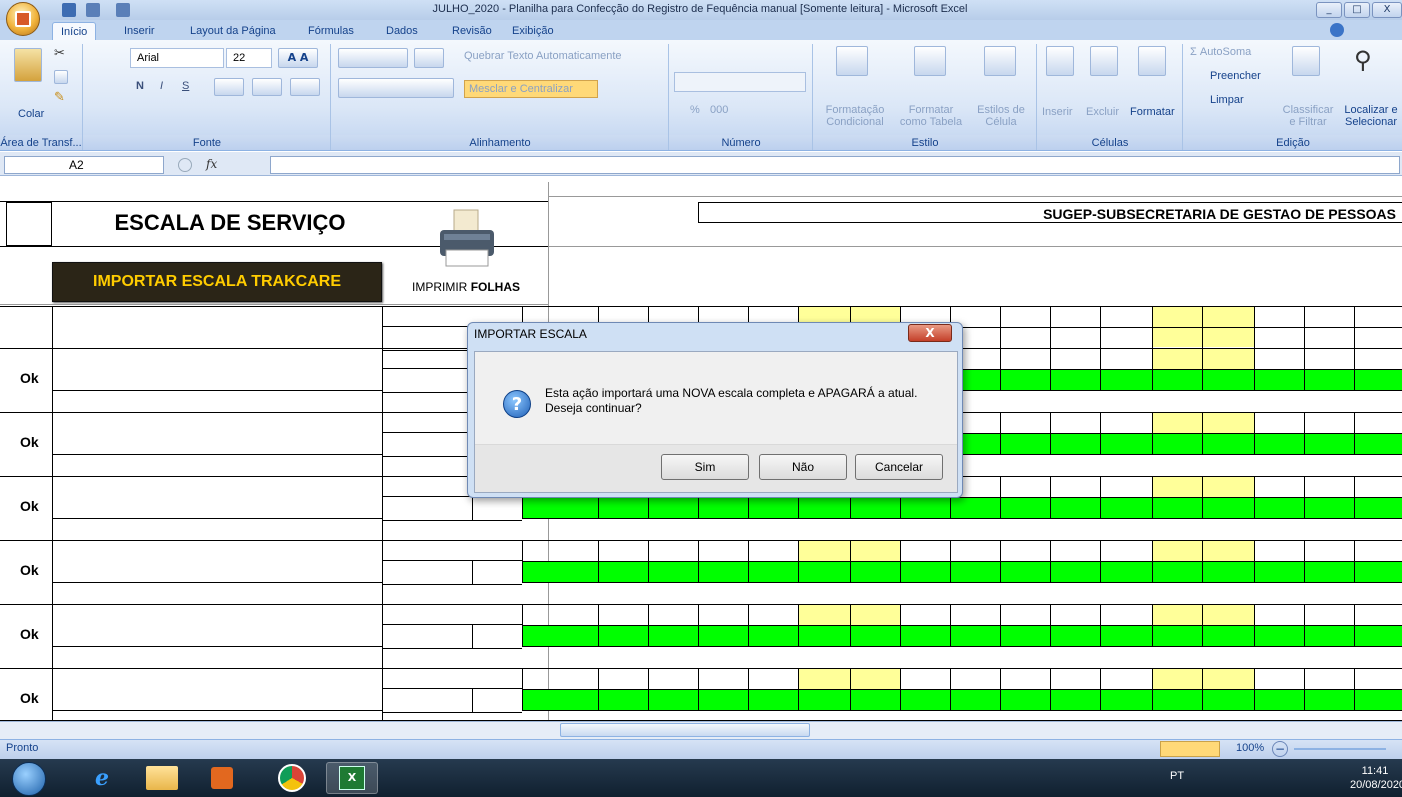 The height and width of the screenshot is (797, 1402). I want to click on yes-button: Sim, so click(705, 467).